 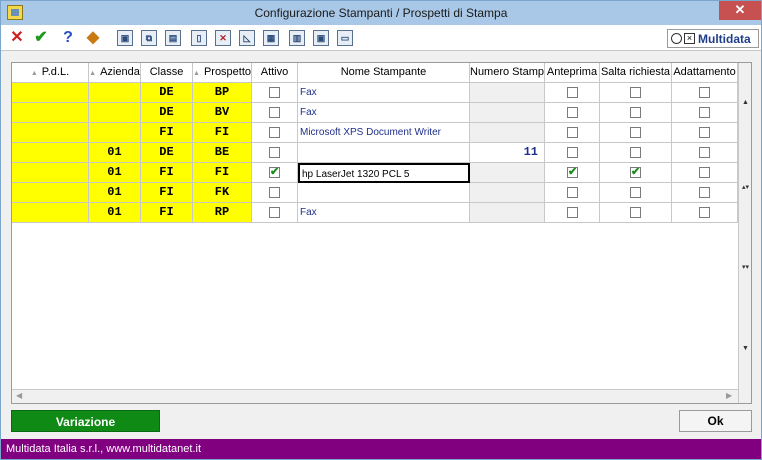 I want to click on filter-icon: ▥, so click(x=297, y=38).